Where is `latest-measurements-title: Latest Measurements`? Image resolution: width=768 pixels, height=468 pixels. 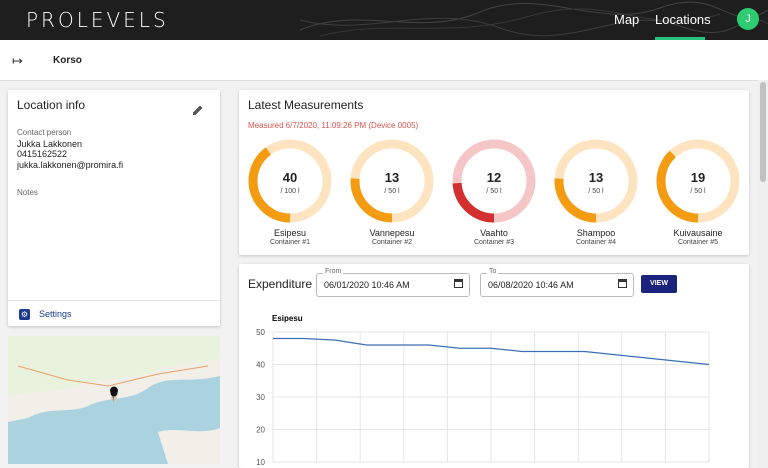
latest-measurements-title: Latest Measurements is located at coordinates (306, 105).